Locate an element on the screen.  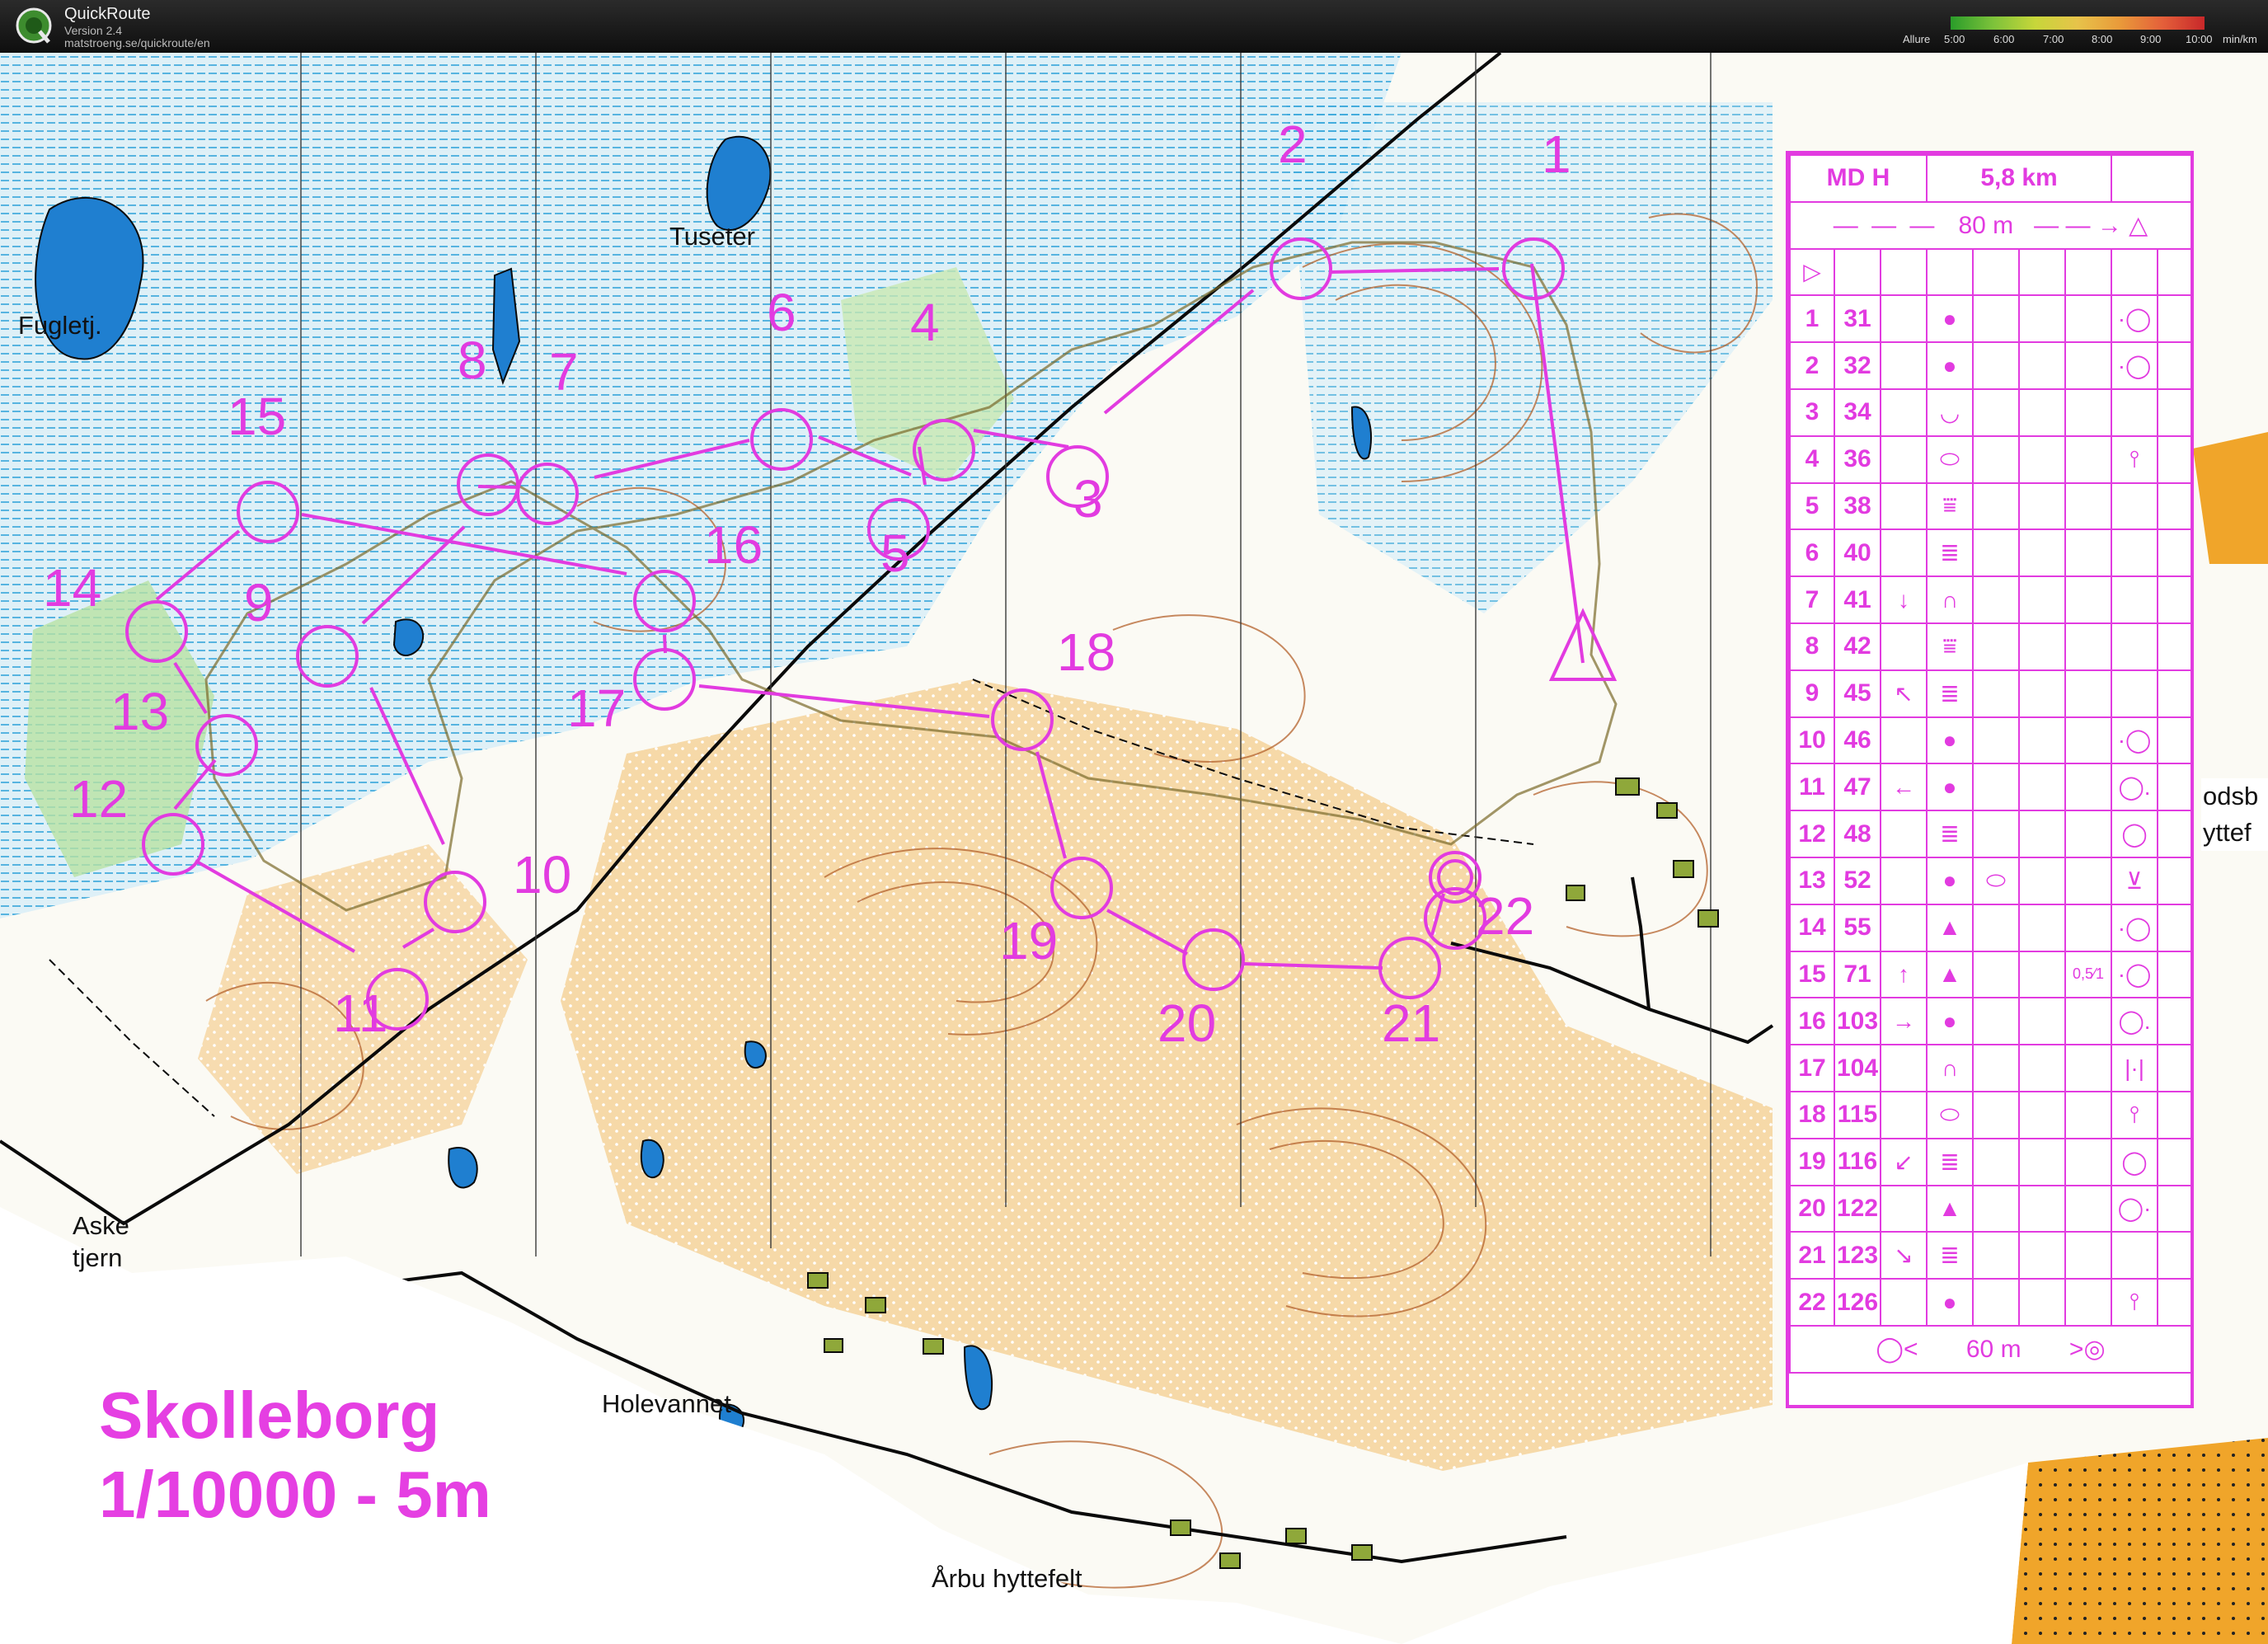
control-row: 6 40 ≣ is located at coordinates (1991, 553).